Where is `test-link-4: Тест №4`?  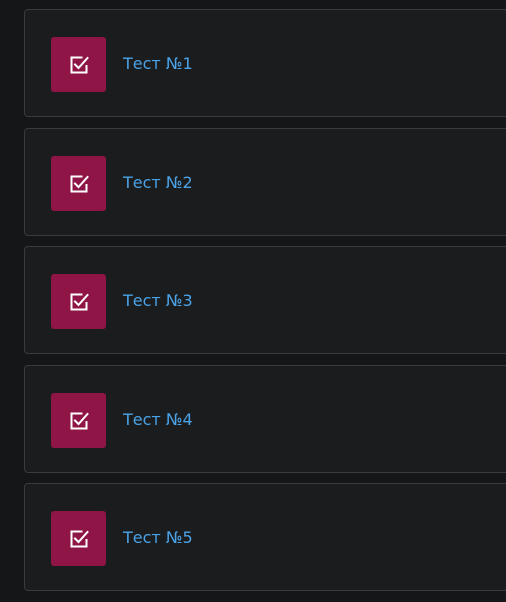
test-link-4: Тест №4 is located at coordinates (158, 420).